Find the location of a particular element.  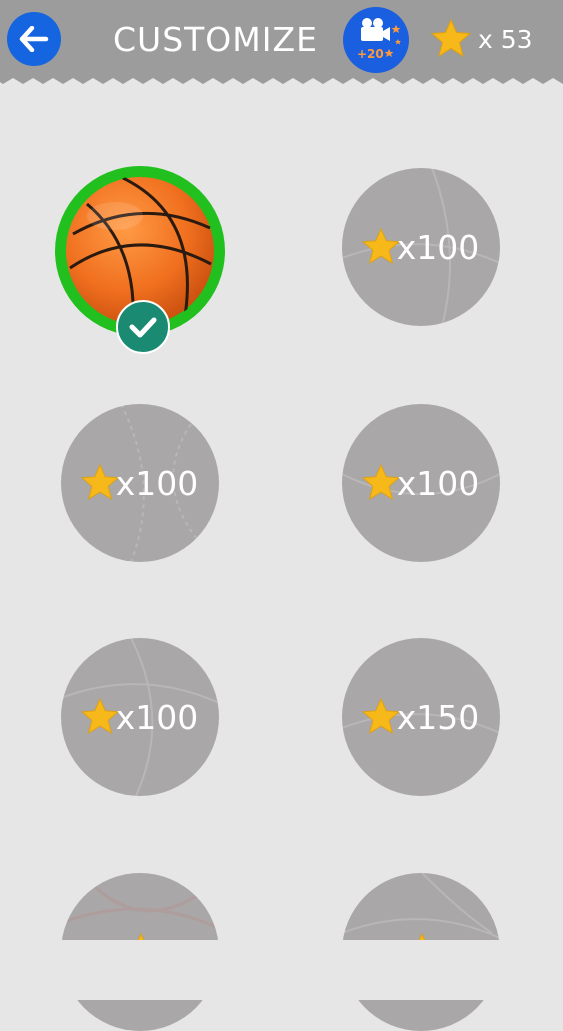

video-reward-label: +20 is located at coordinates (370, 54).